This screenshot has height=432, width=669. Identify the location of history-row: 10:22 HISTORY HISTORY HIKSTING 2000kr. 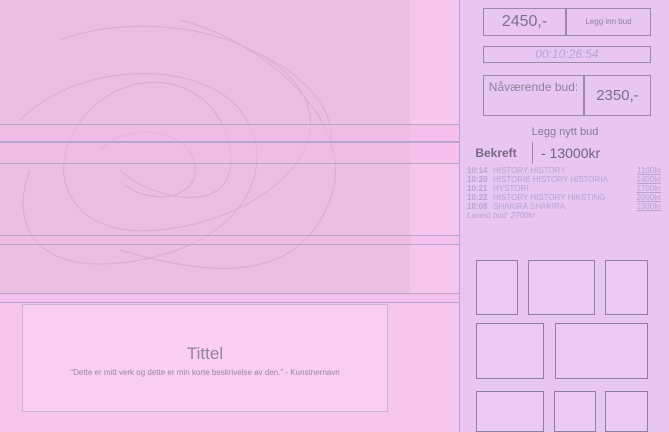
(564, 197).